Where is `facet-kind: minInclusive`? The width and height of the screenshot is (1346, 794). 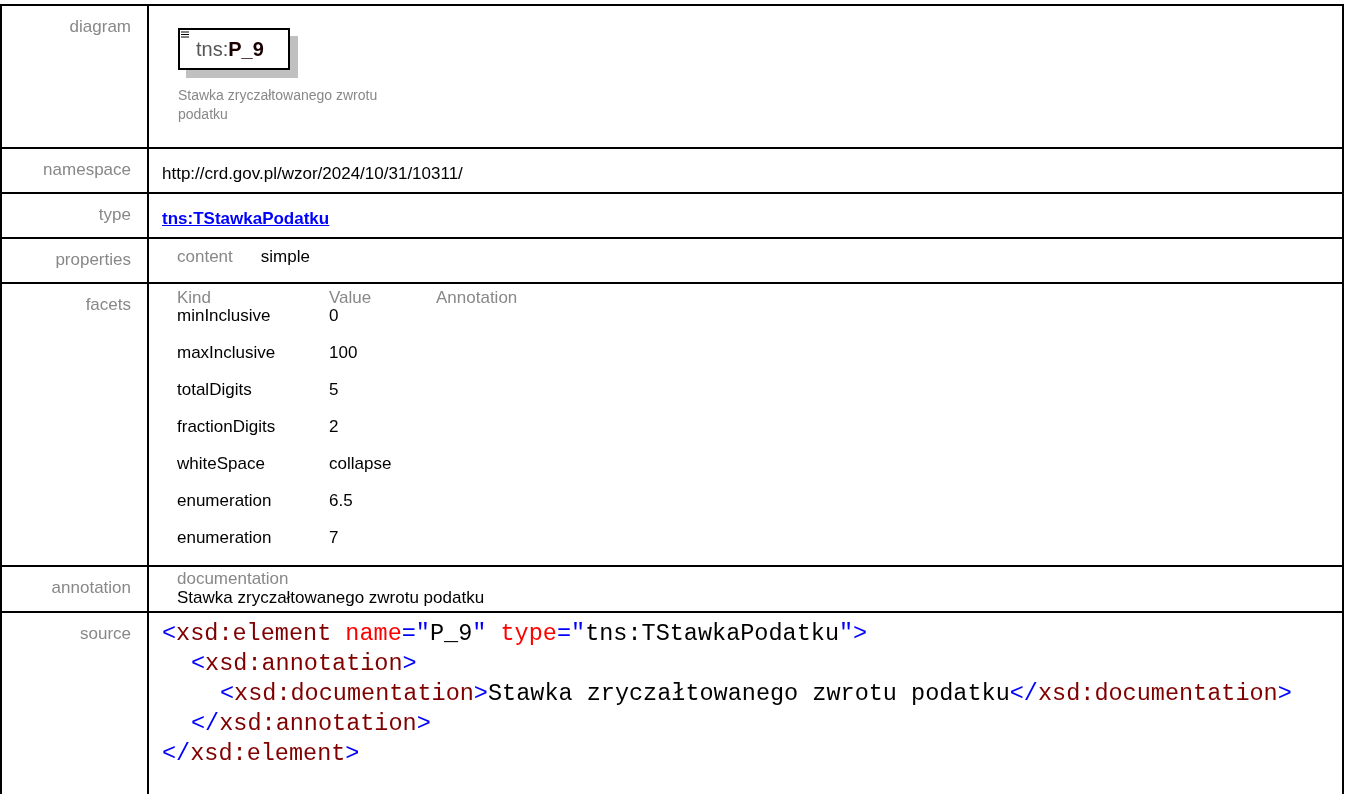
facet-kind: minInclusive is located at coordinates (224, 316).